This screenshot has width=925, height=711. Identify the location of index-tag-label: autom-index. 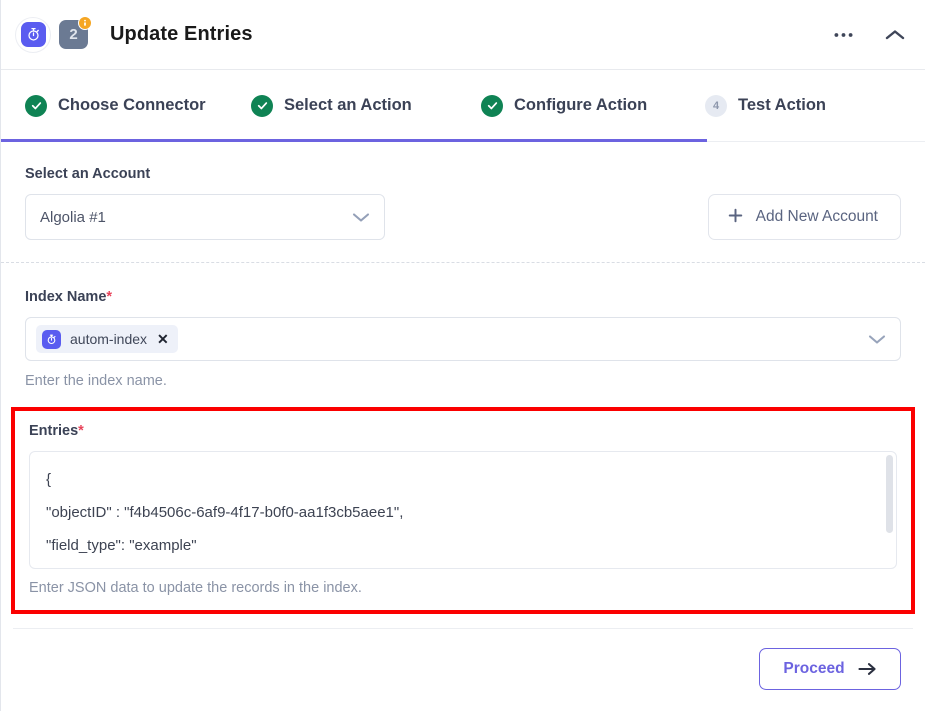
(109, 339).